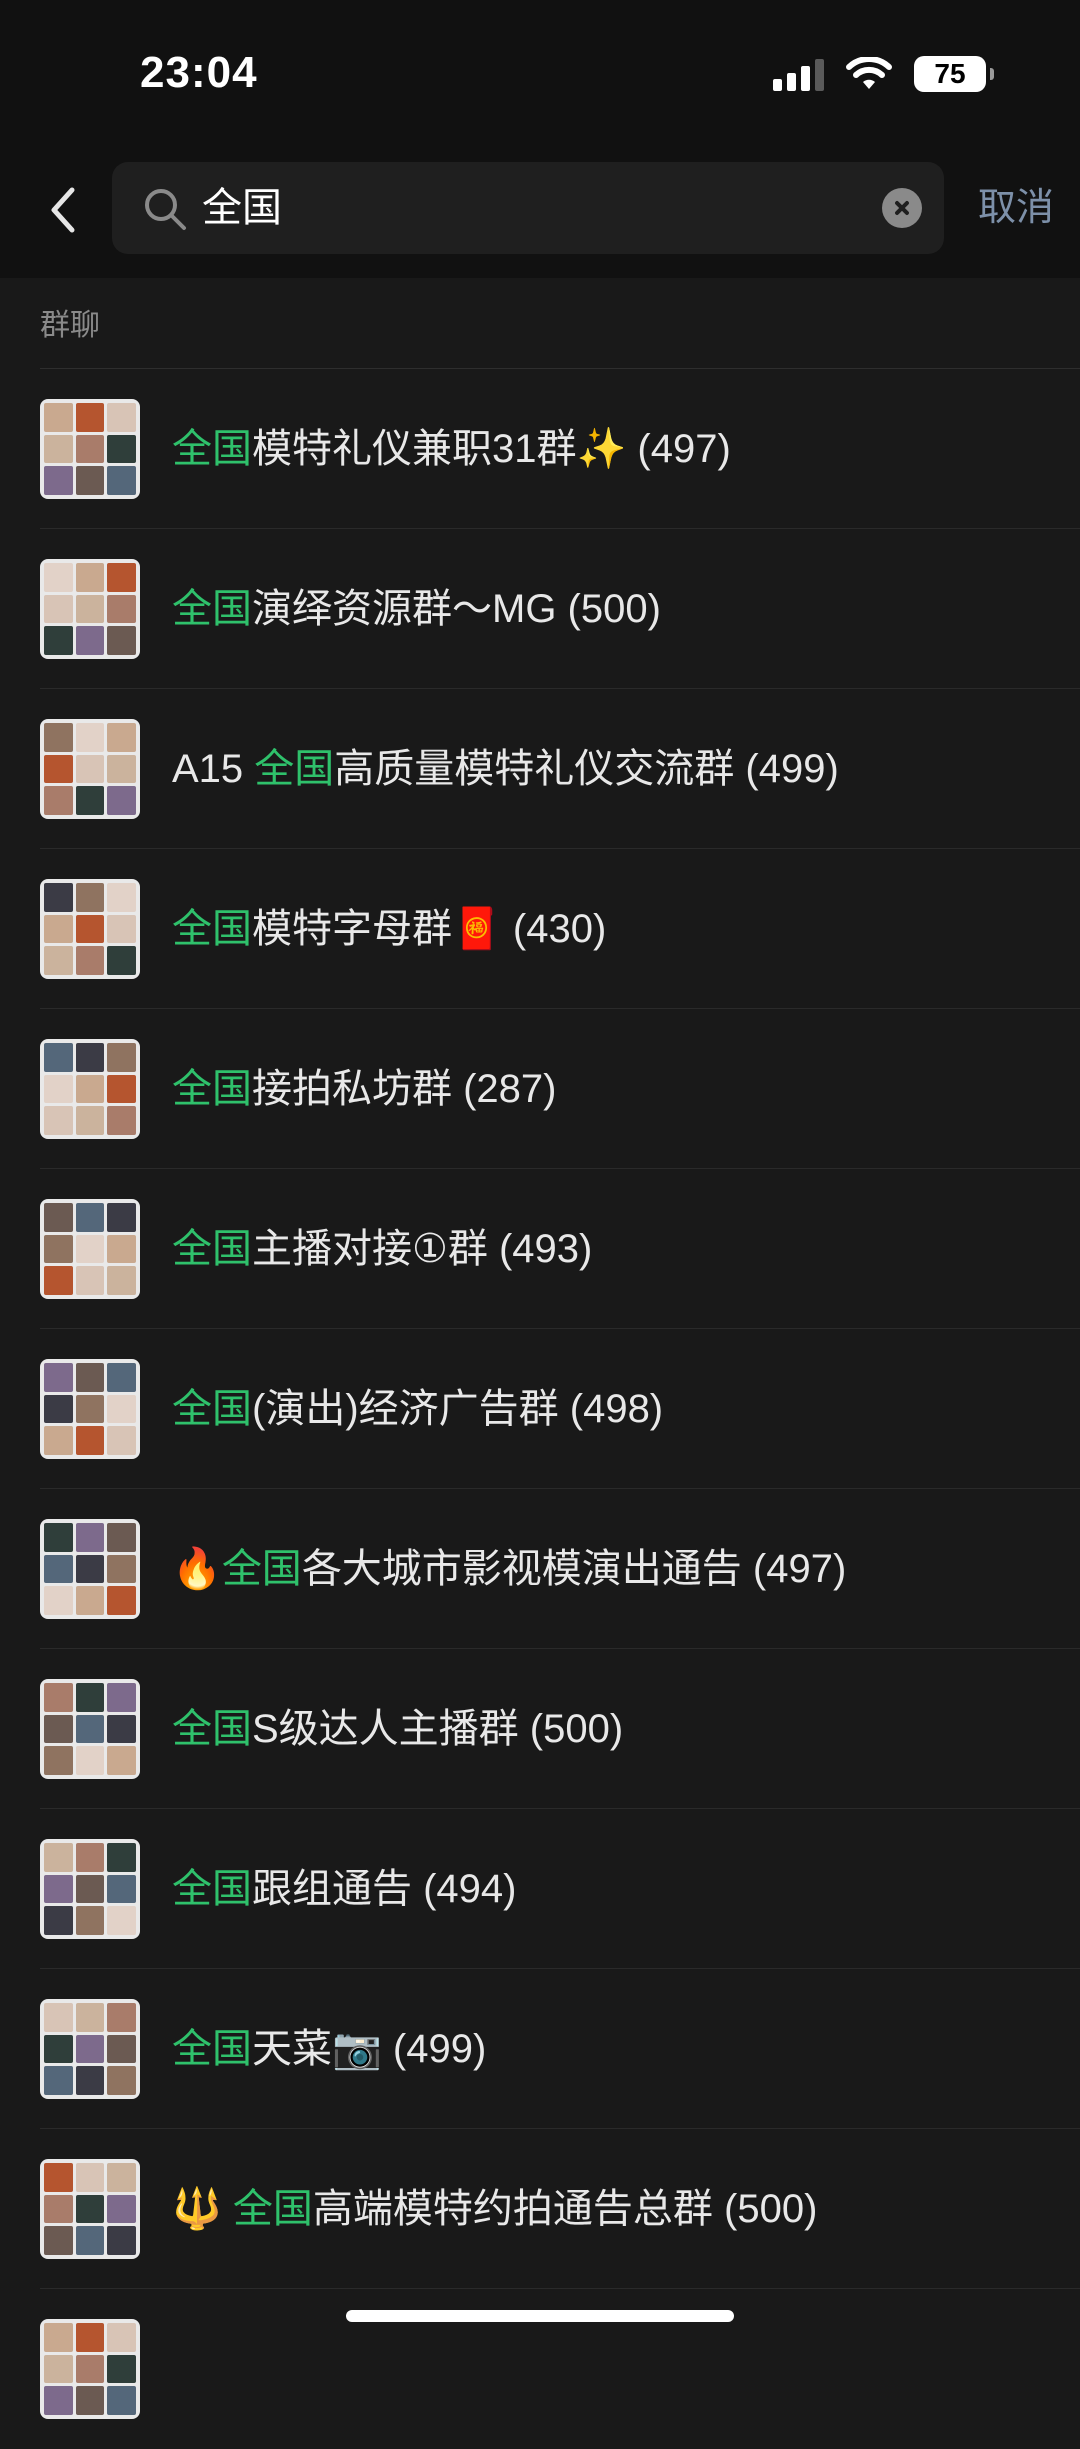 This screenshot has width=1080, height=2449. I want to click on battery-level: 75, so click(950, 73).